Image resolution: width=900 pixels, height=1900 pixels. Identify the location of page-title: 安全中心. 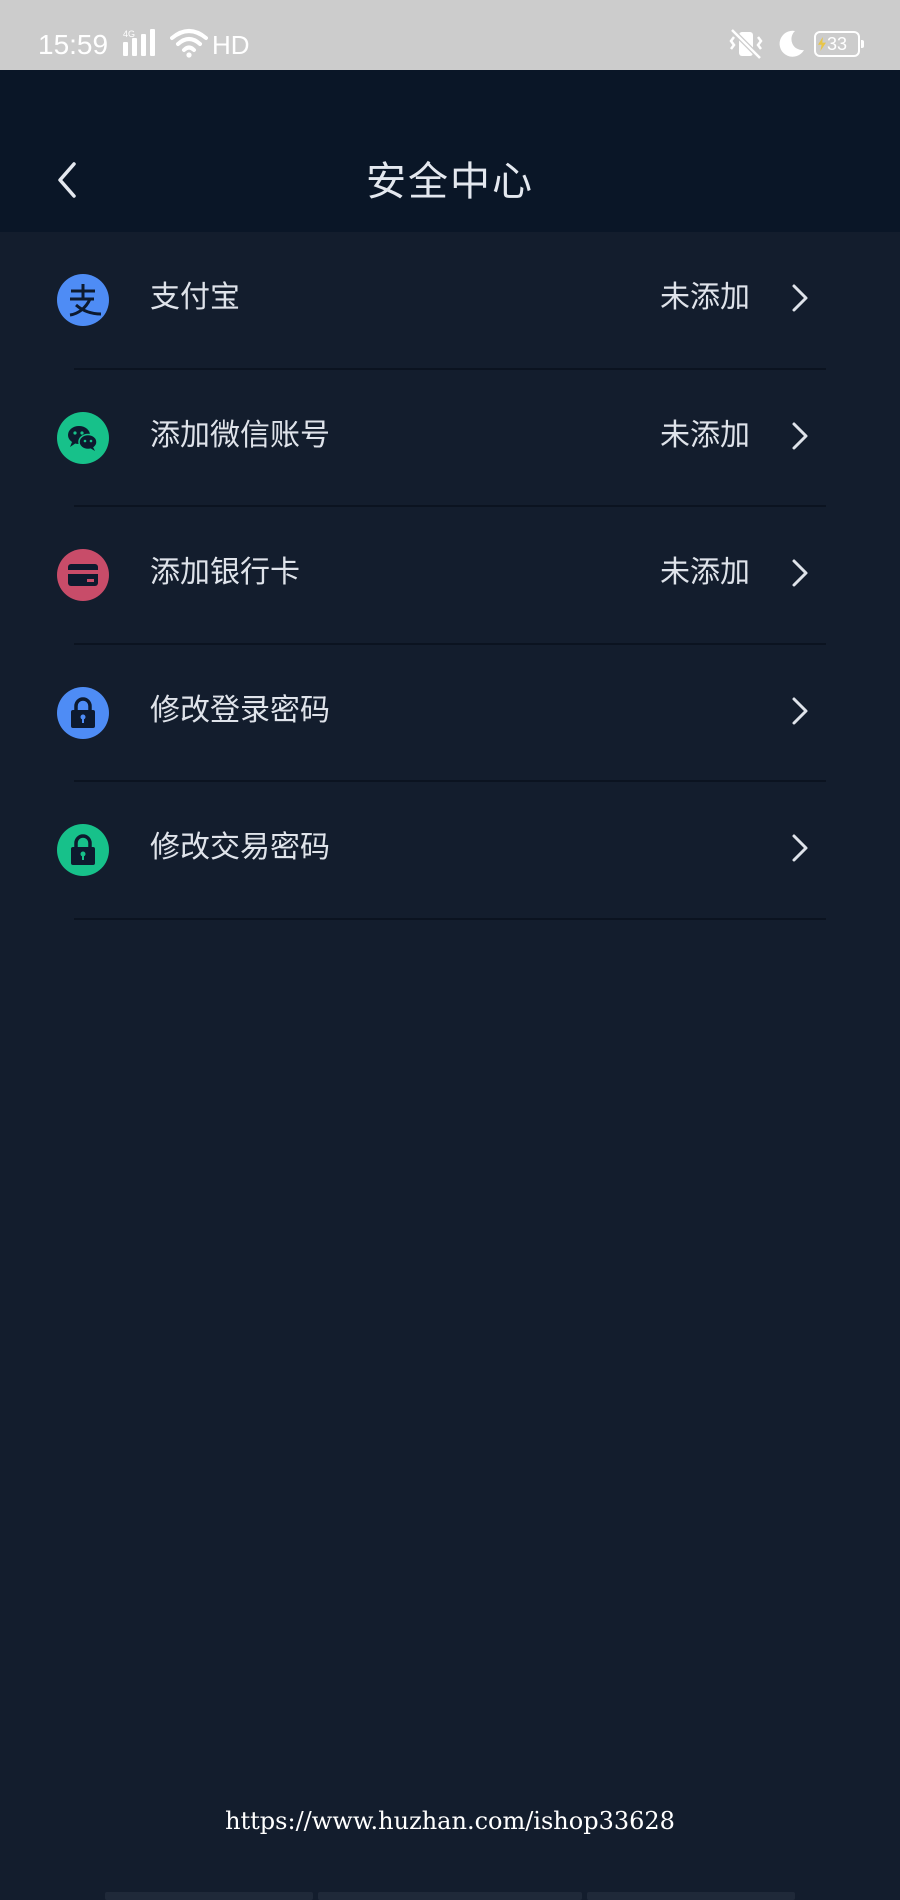
(450, 182).